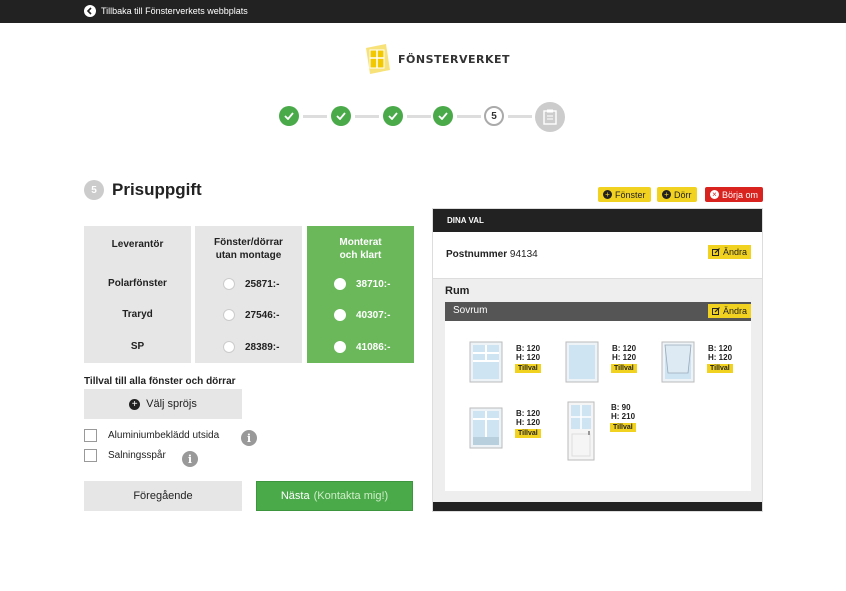 This screenshot has height=591, width=846. I want to click on salning-checkbox, so click(90, 455).